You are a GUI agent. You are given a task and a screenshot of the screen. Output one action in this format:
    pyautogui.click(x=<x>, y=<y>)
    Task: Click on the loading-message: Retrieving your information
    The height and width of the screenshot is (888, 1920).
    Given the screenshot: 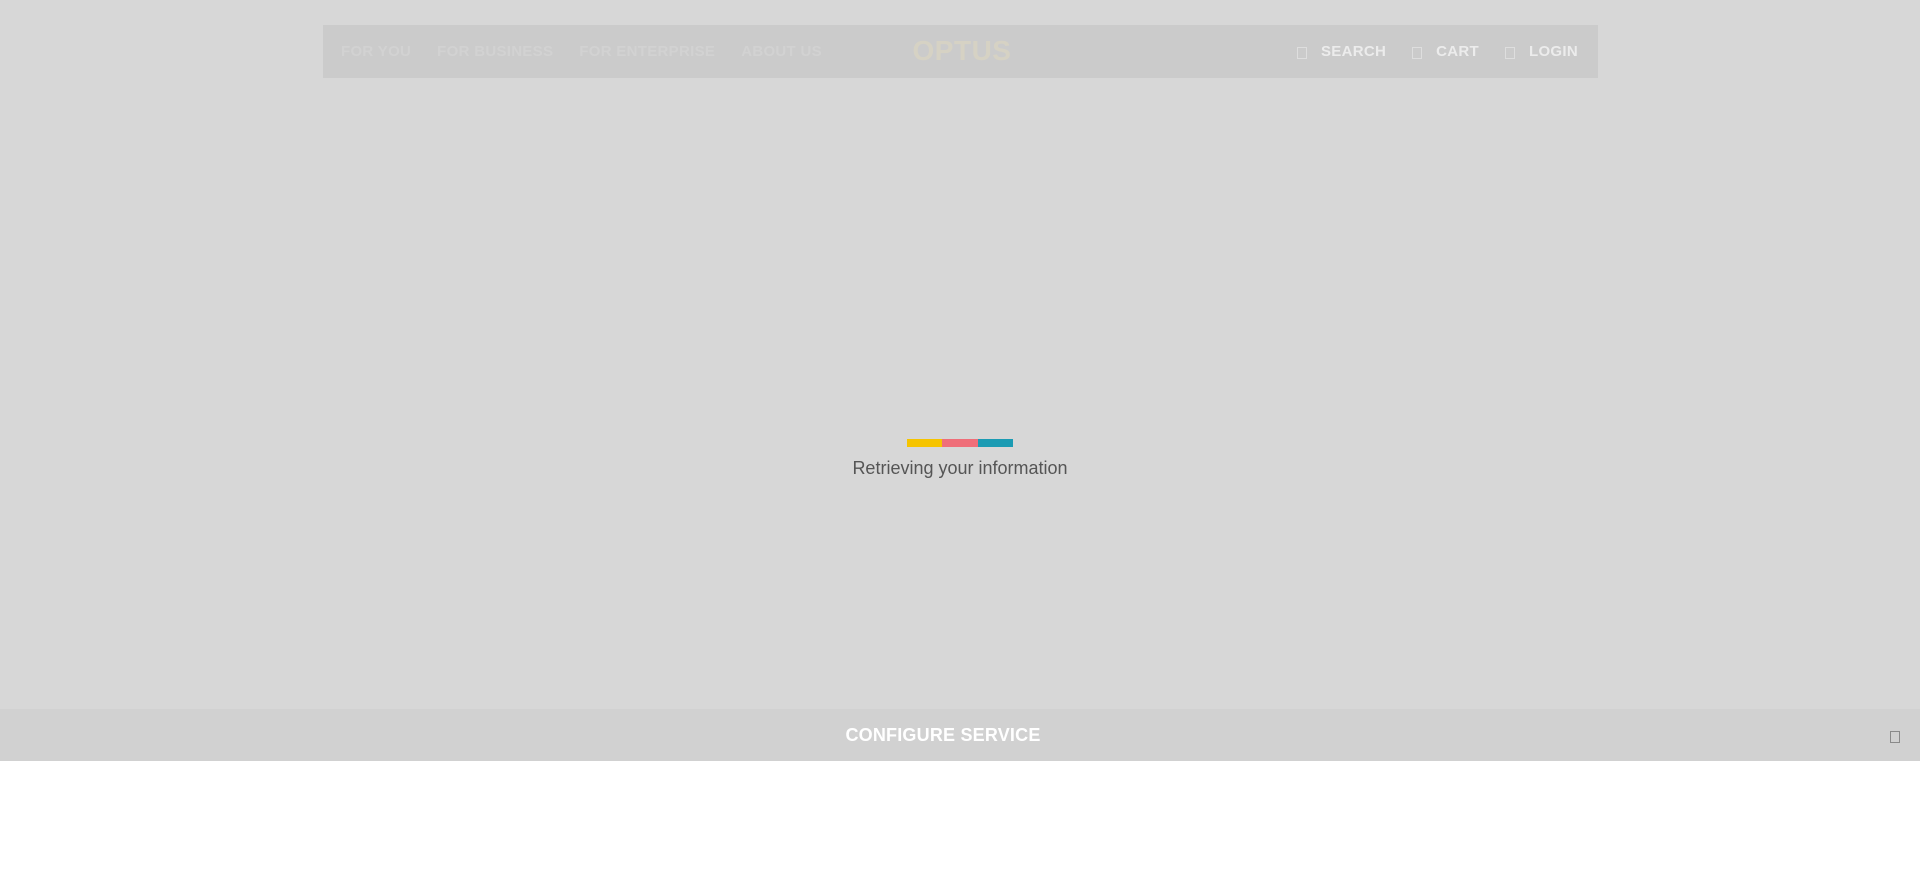 What is the action you would take?
    pyautogui.click(x=960, y=468)
    